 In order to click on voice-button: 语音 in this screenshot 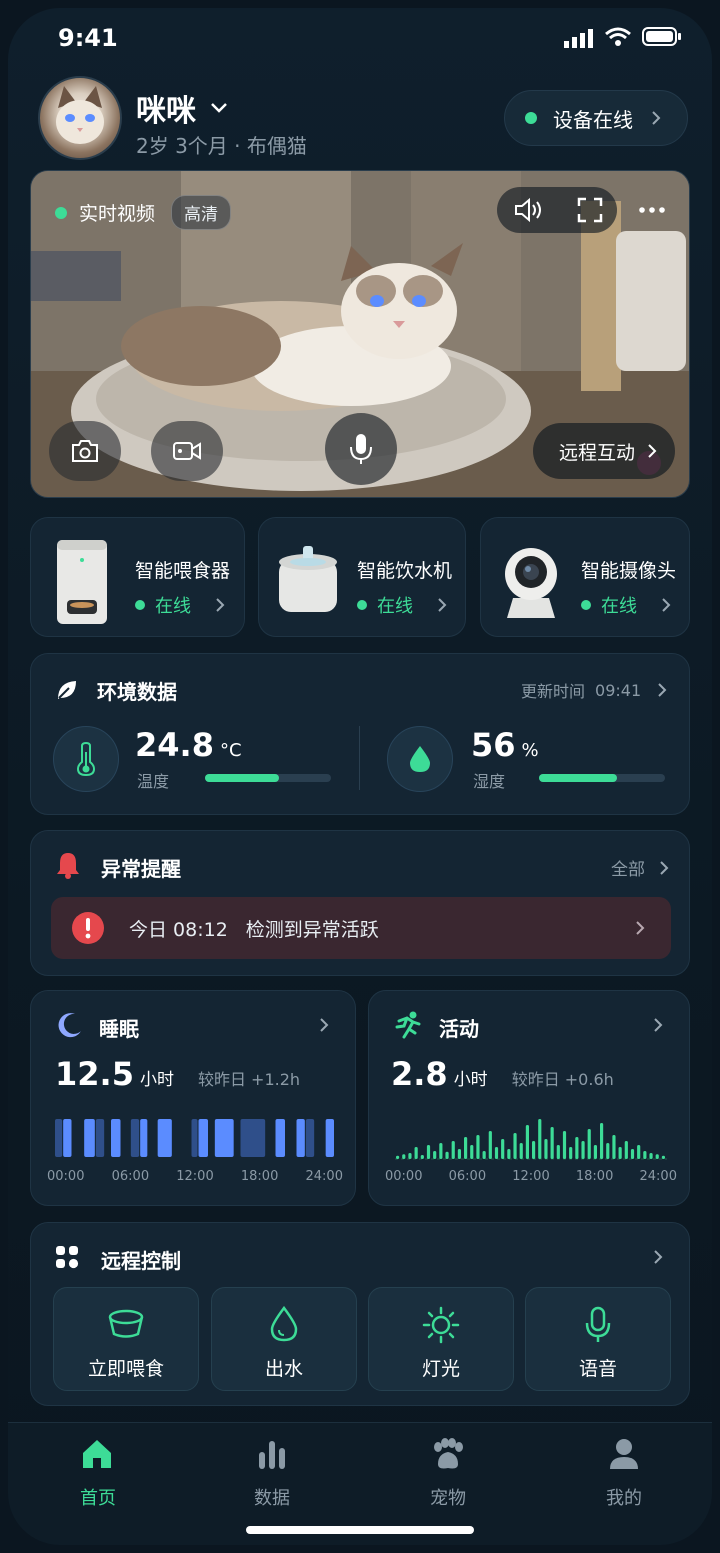, I will do `click(598, 1339)`.